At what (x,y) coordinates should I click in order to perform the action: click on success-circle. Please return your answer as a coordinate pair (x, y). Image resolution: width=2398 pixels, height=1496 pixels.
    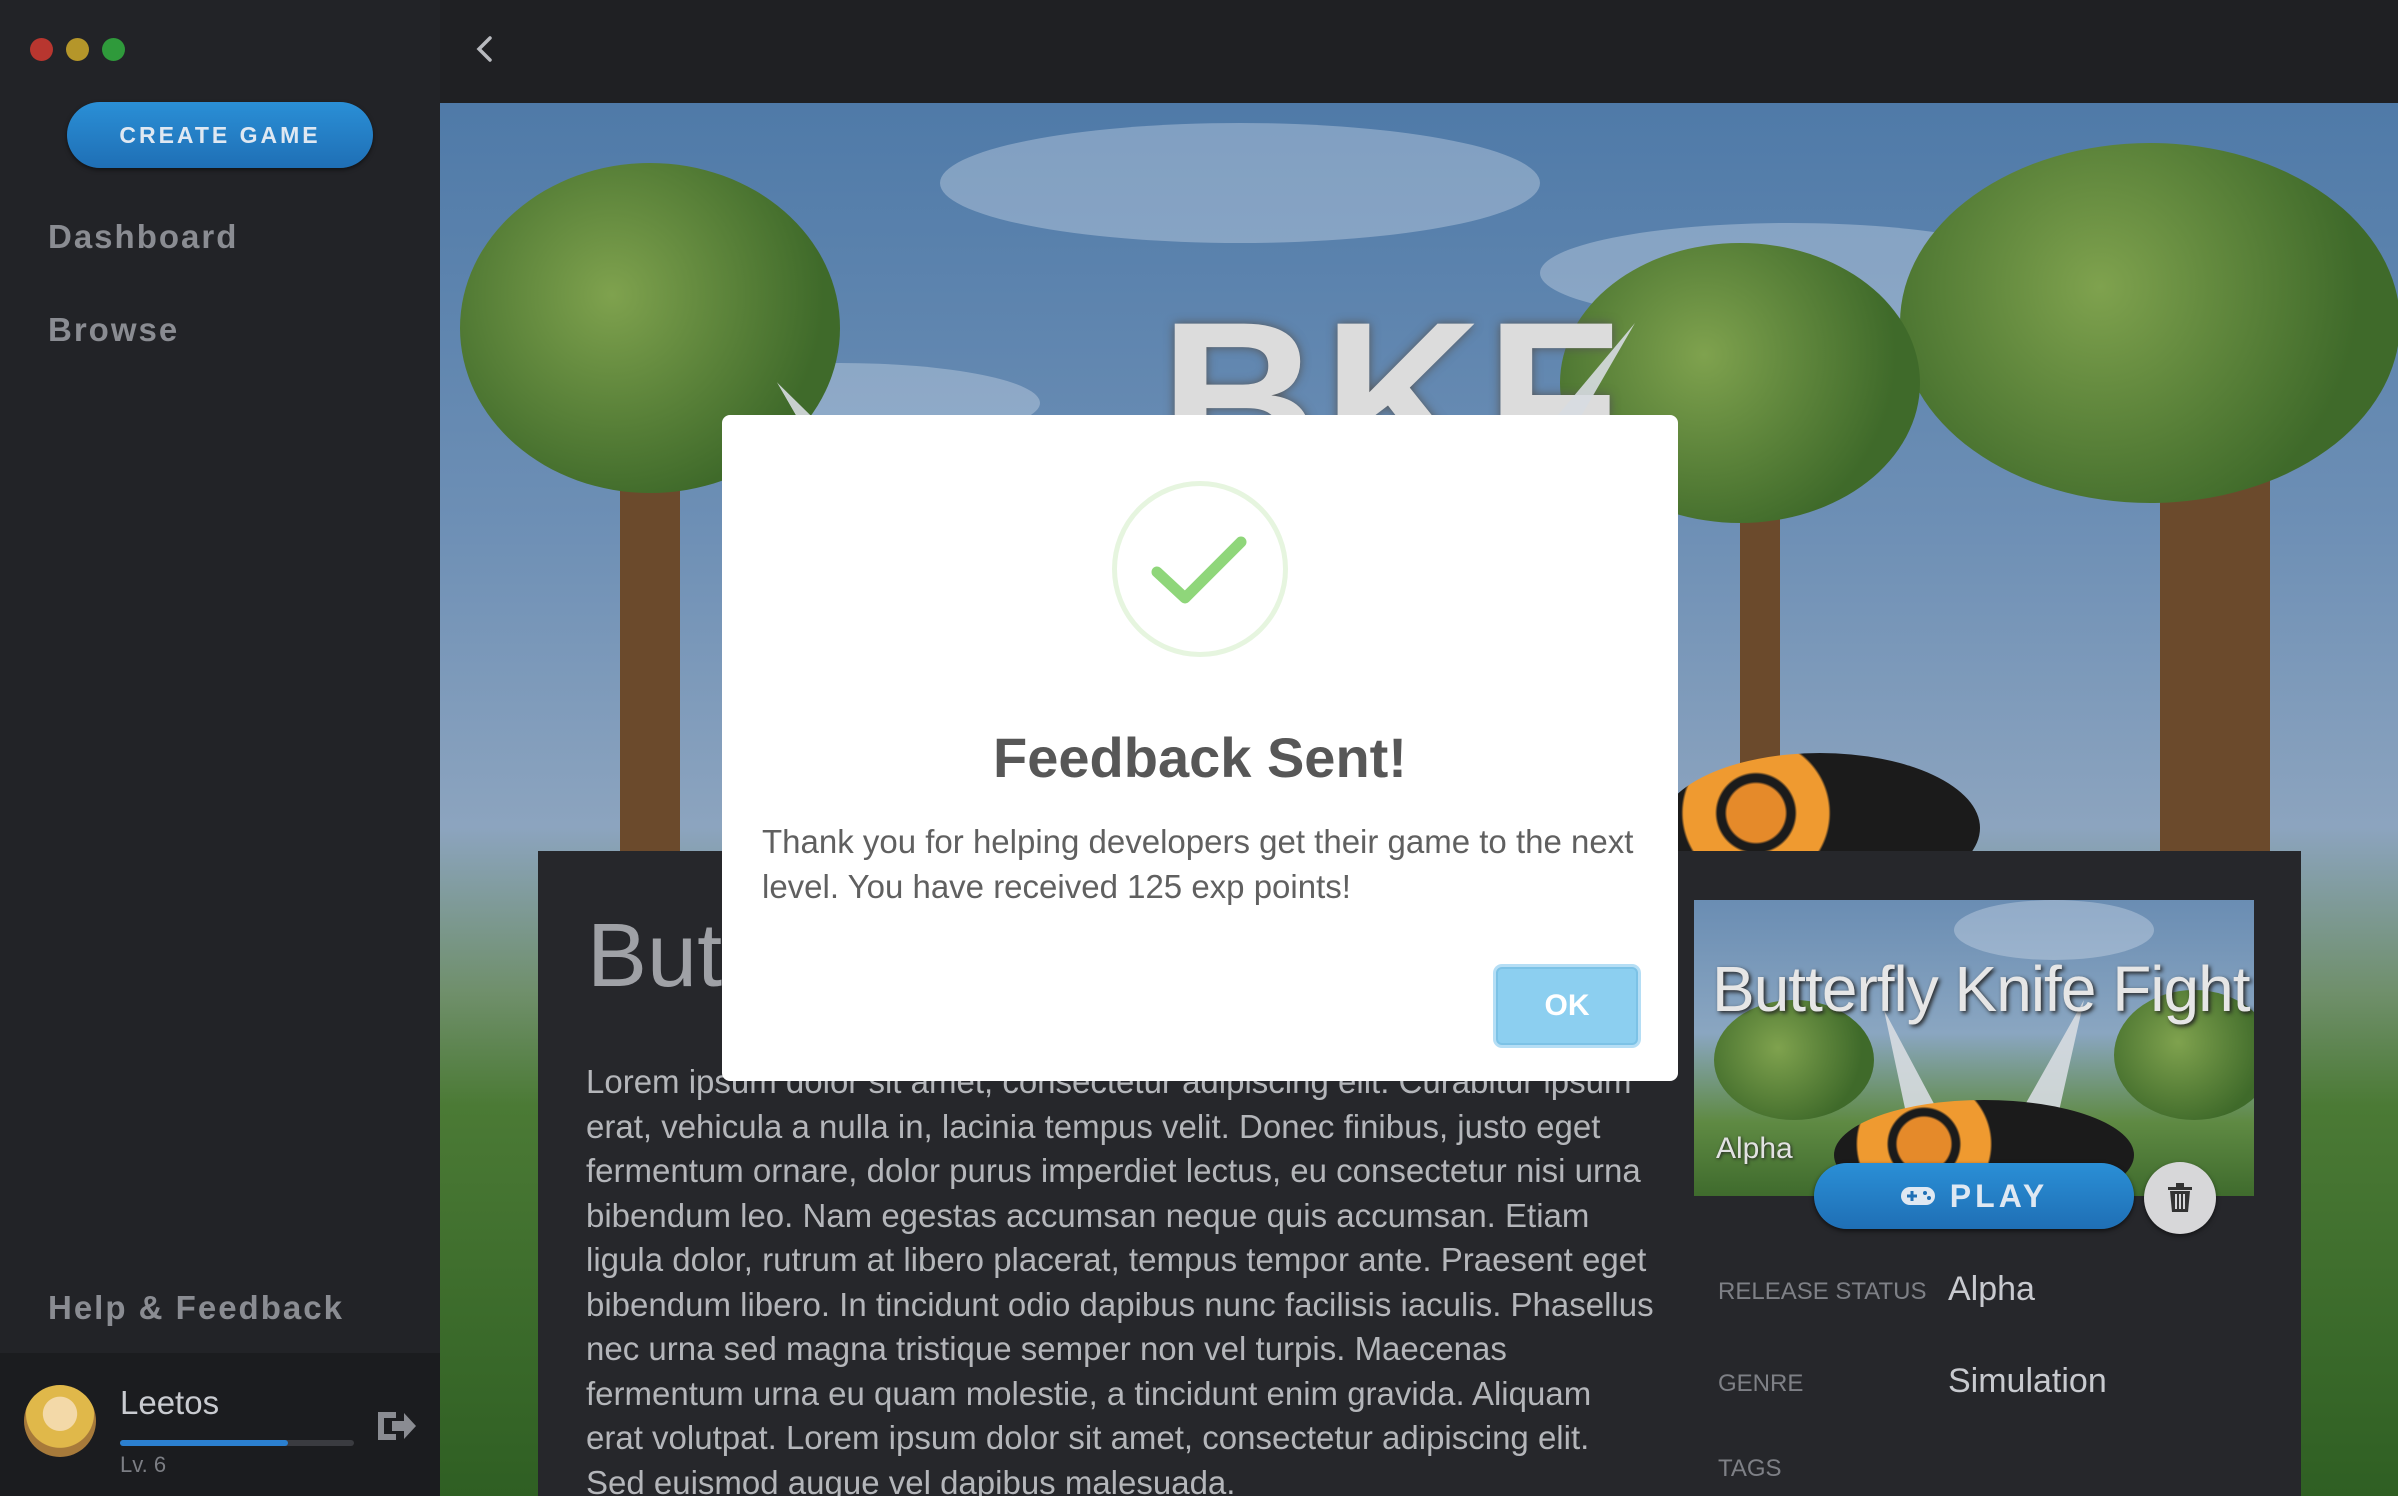
    Looking at the image, I should click on (1200, 569).